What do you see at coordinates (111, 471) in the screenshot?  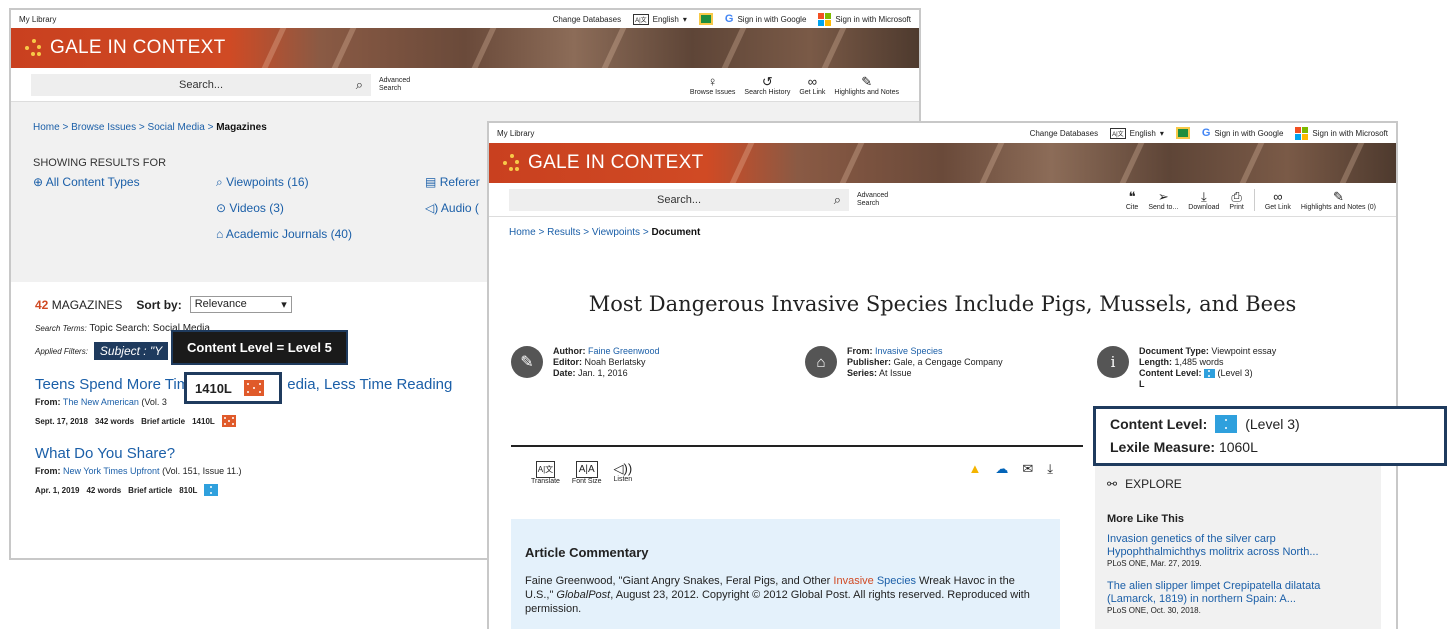 I see `source-link: New York Times Upfront` at bounding box center [111, 471].